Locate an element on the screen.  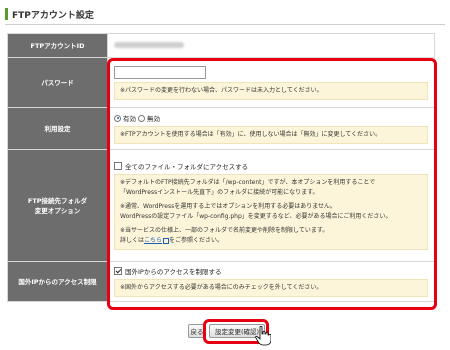
folder-option-label-line1: FTP接続先フォルダ is located at coordinates (57, 200).